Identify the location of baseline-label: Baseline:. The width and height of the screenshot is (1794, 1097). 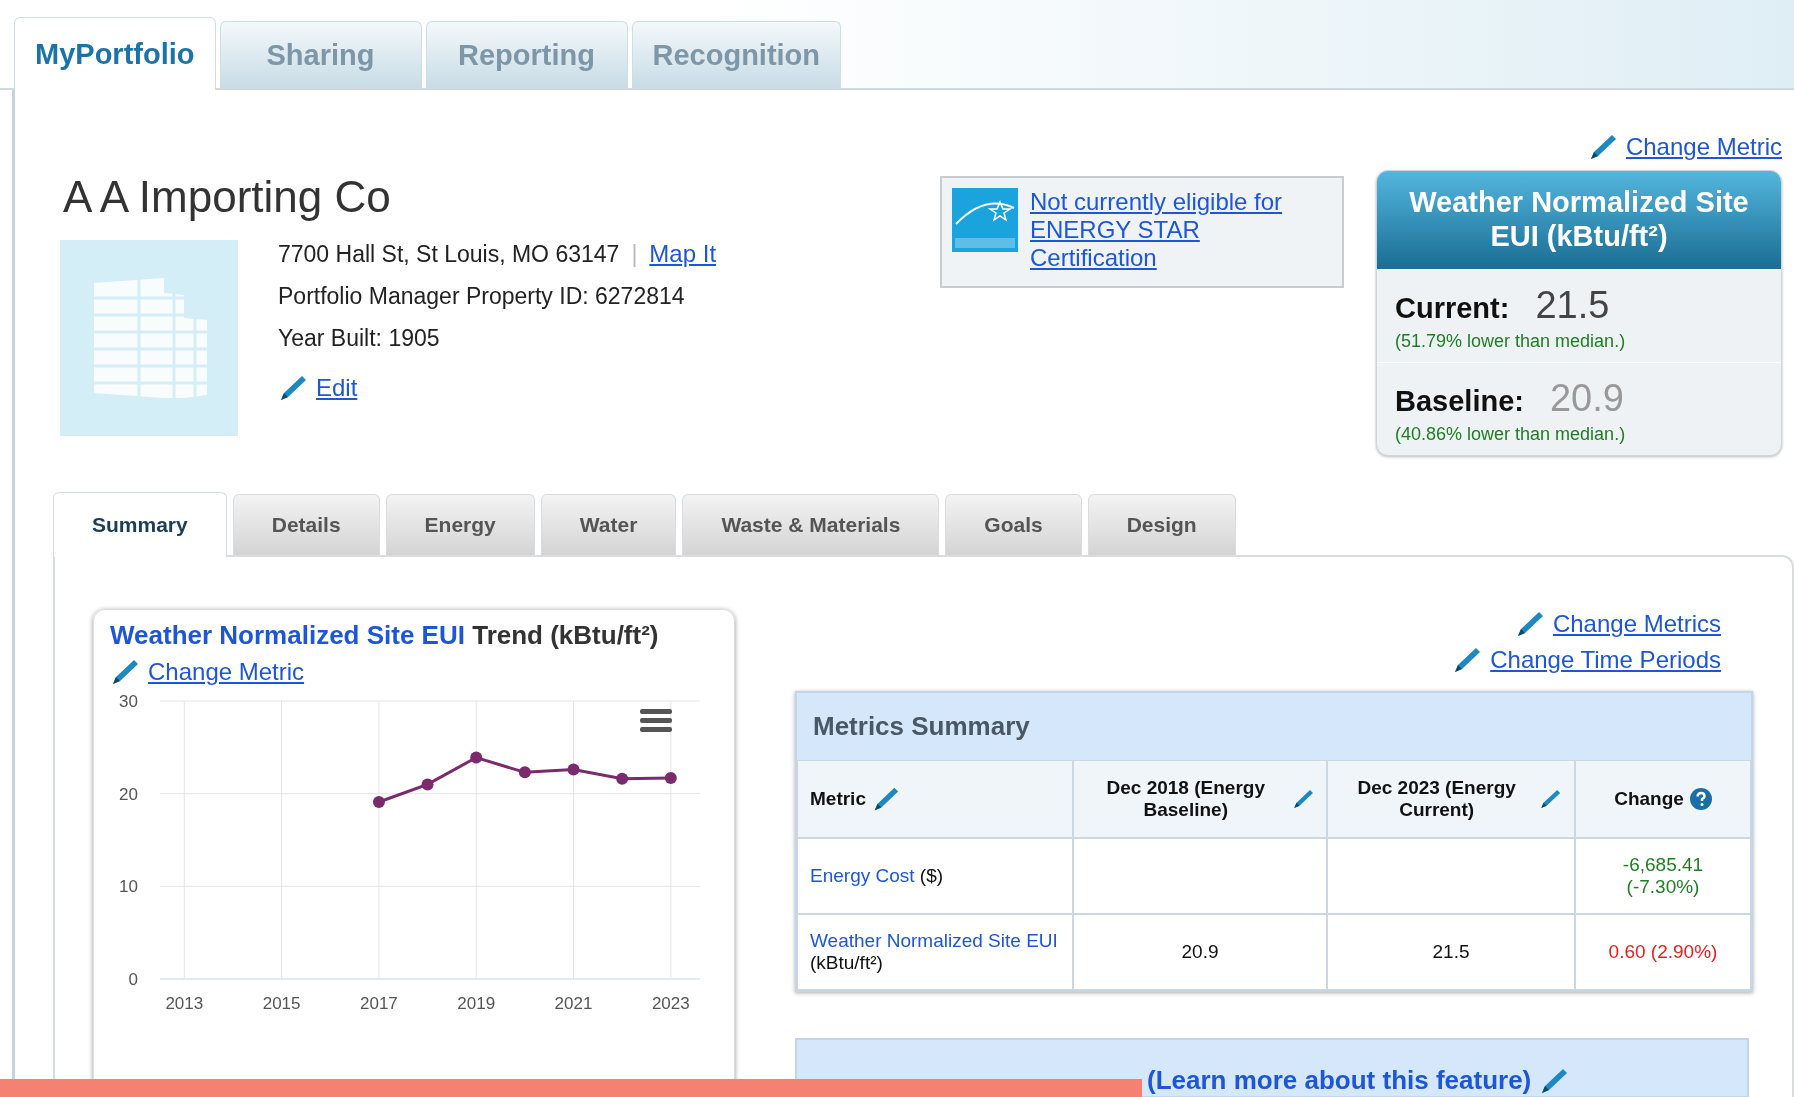
(1459, 401).